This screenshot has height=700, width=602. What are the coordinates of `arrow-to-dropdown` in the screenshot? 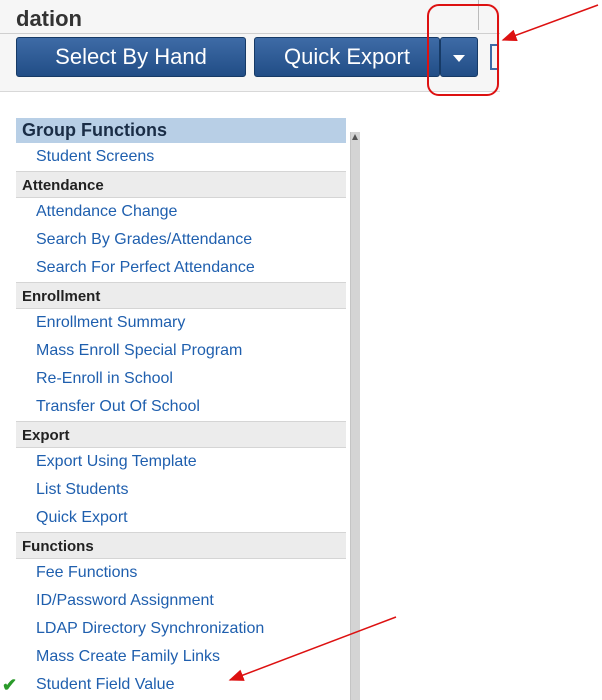 It's located at (550, 22).